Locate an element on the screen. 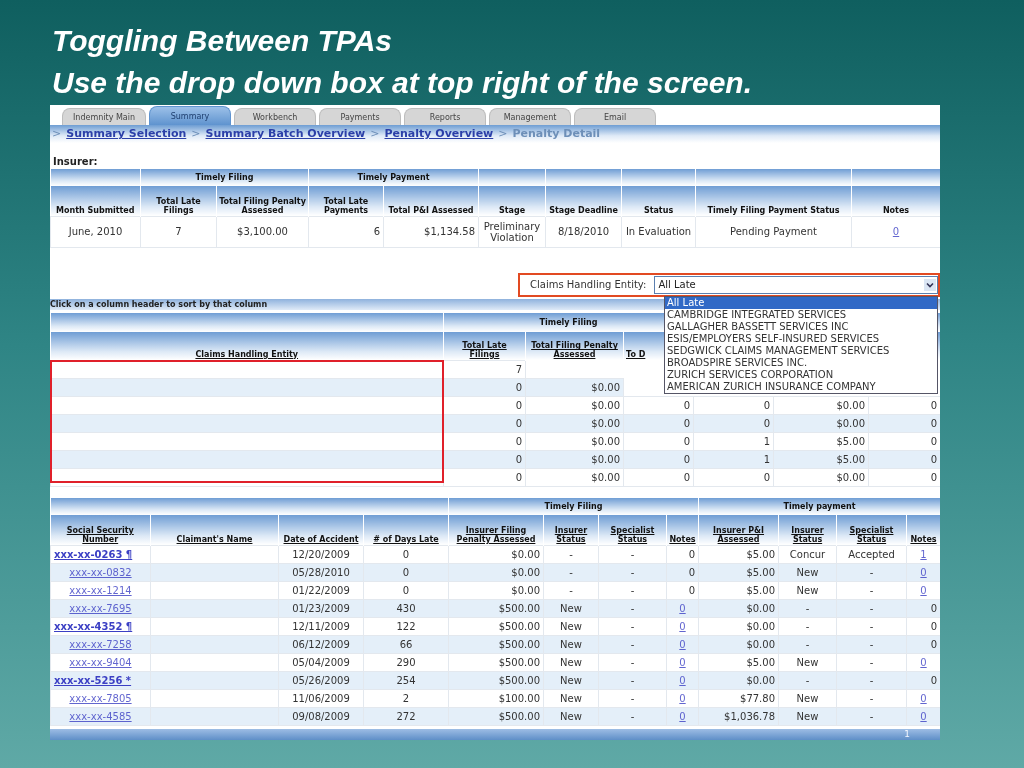 This screenshot has height=768, width=1024. column-header: Claims Handling Entity is located at coordinates (247, 346).